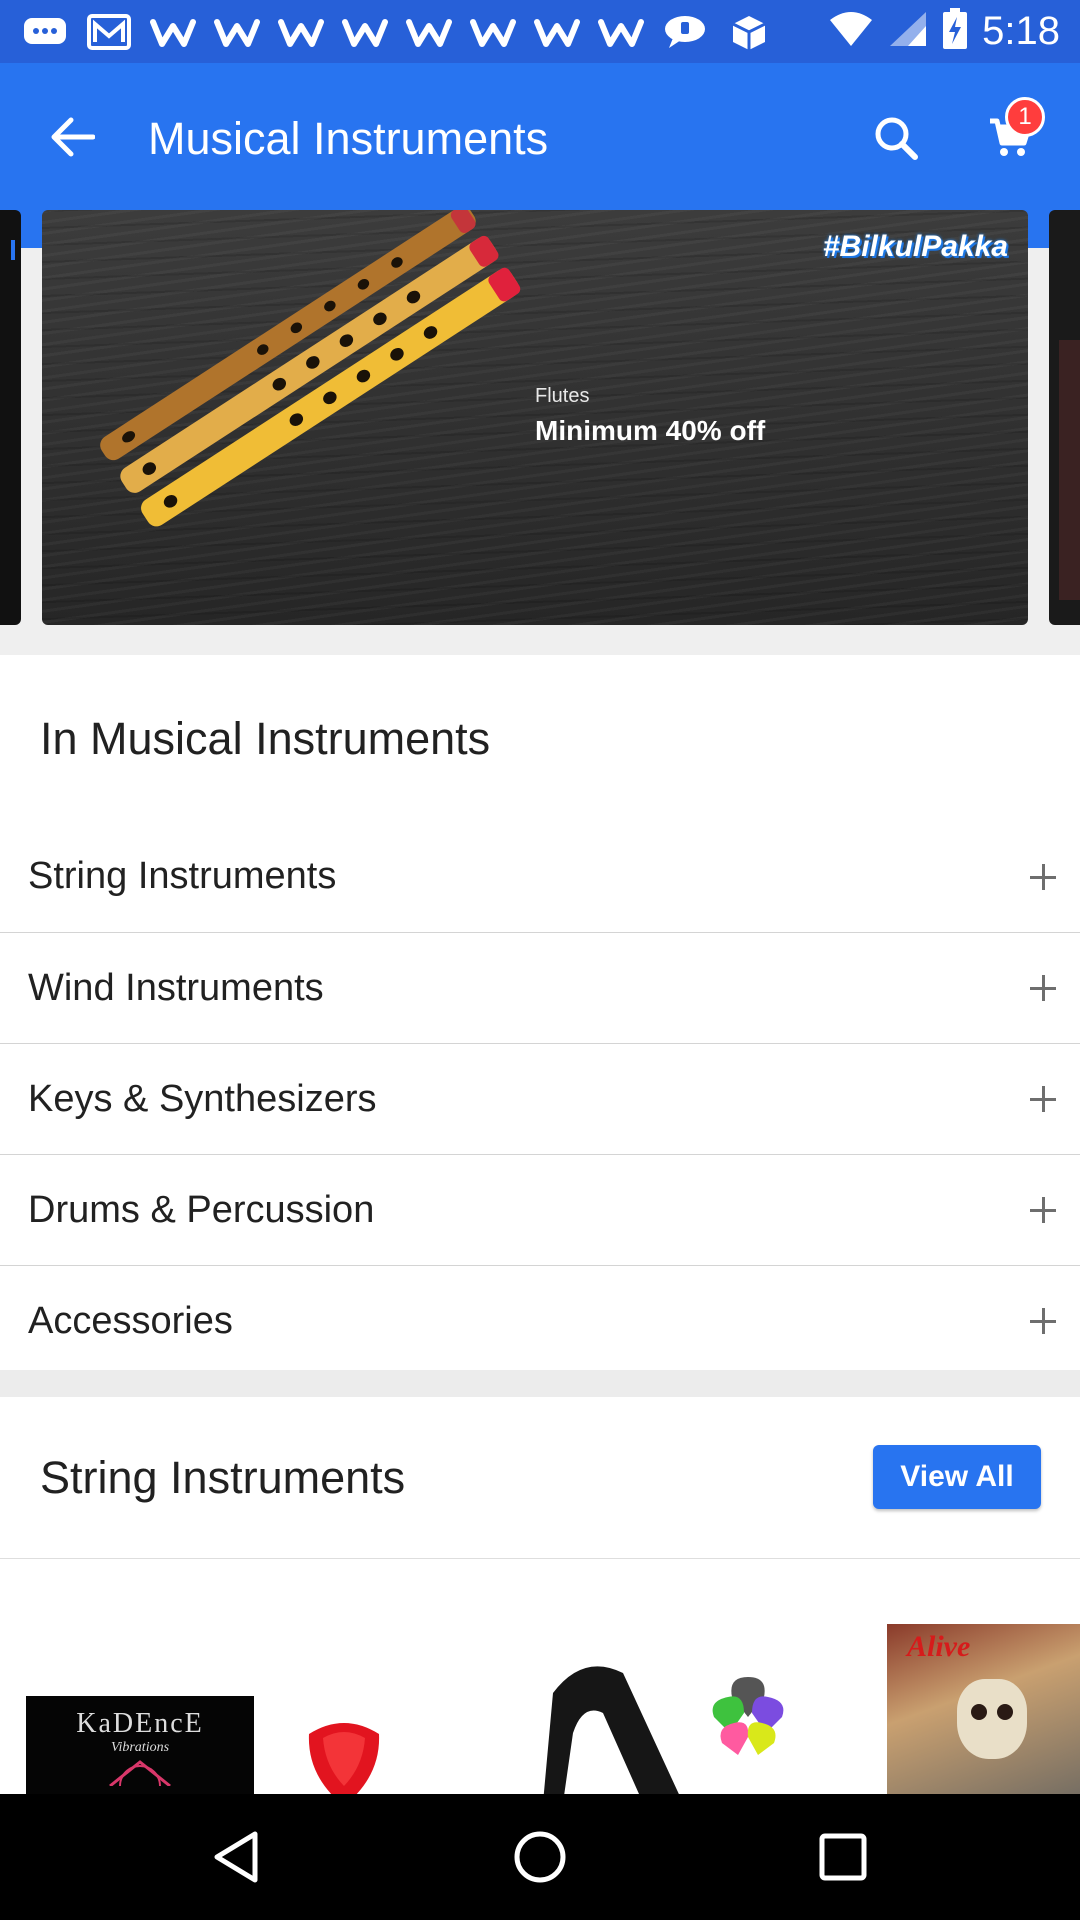 This screenshot has height=1920, width=1080. I want to click on status-bar: 5:18, so click(540, 31).